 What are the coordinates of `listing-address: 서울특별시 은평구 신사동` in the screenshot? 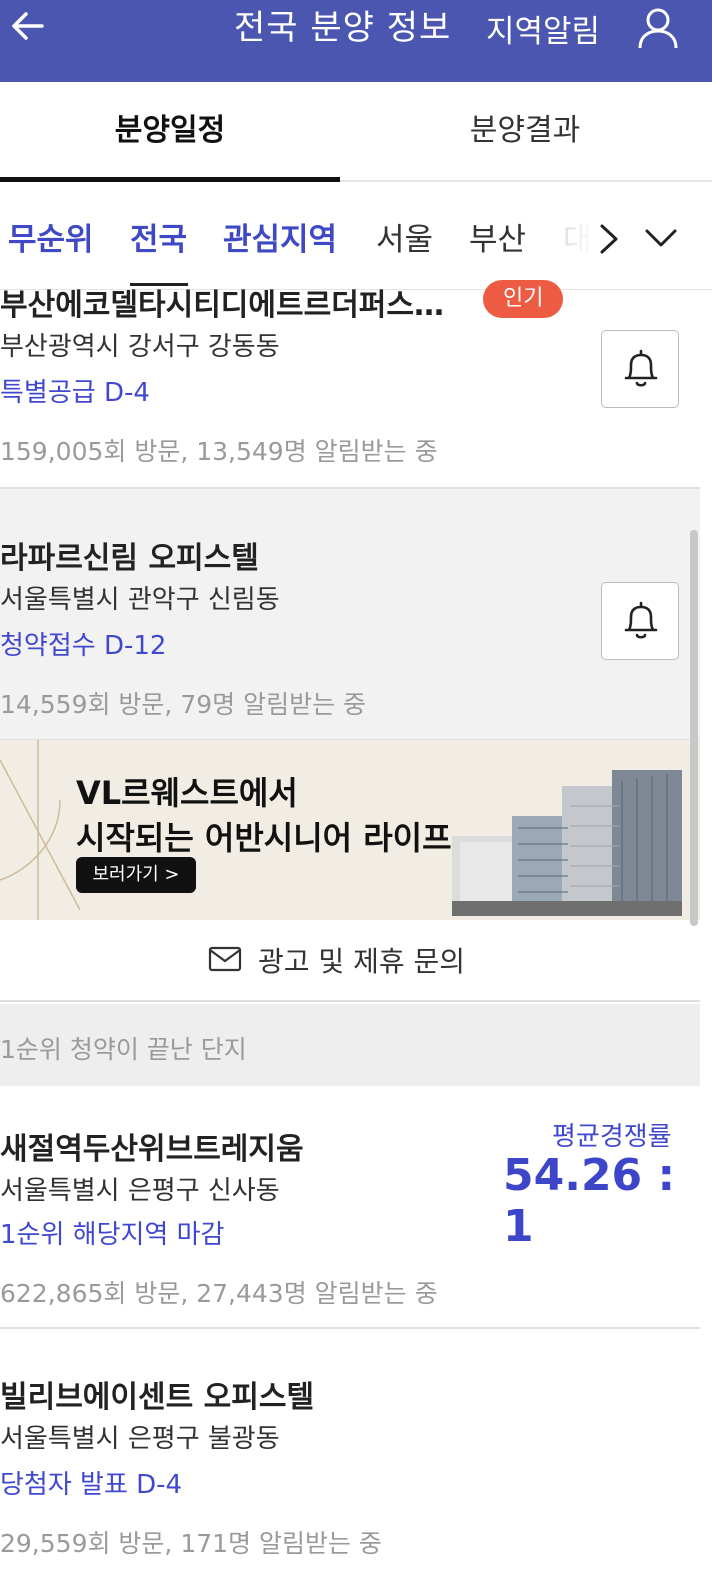 It's located at (140, 1191).